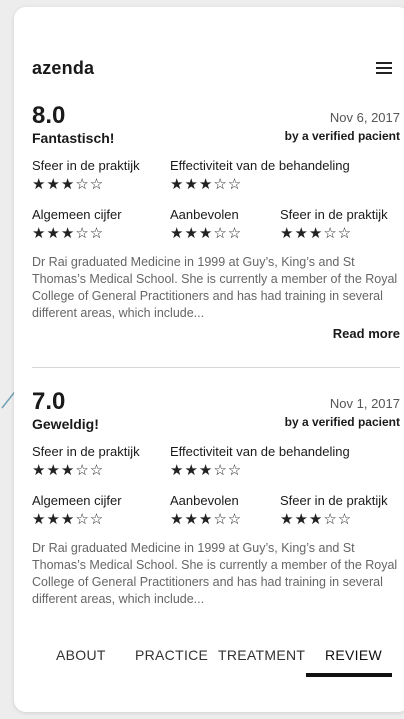  I want to click on review-score: 8.0, so click(49, 115).